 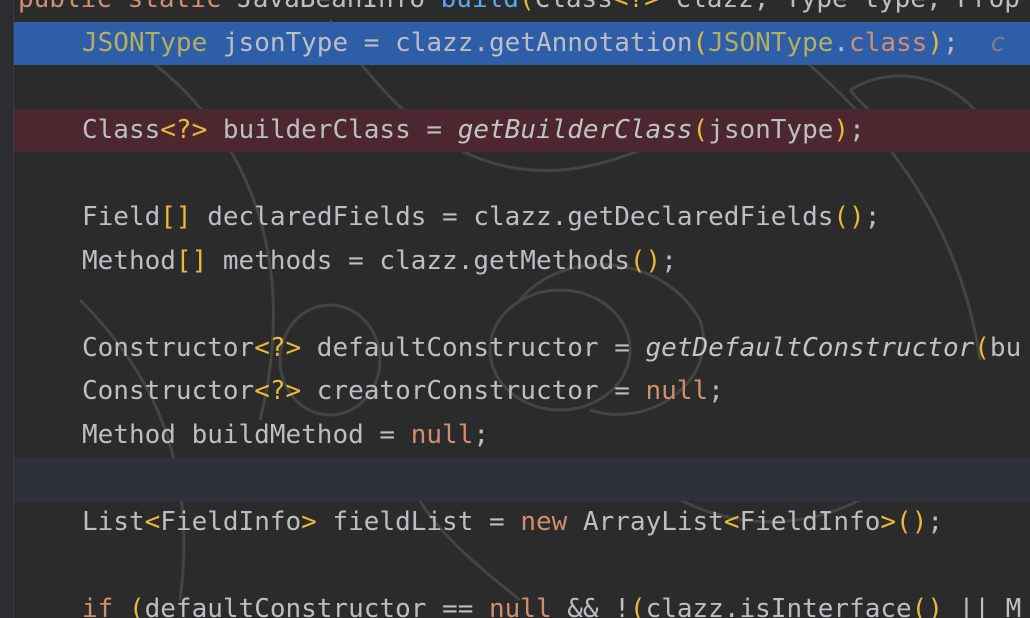 What do you see at coordinates (480, 7) in the screenshot?
I see `code-token: build` at bounding box center [480, 7].